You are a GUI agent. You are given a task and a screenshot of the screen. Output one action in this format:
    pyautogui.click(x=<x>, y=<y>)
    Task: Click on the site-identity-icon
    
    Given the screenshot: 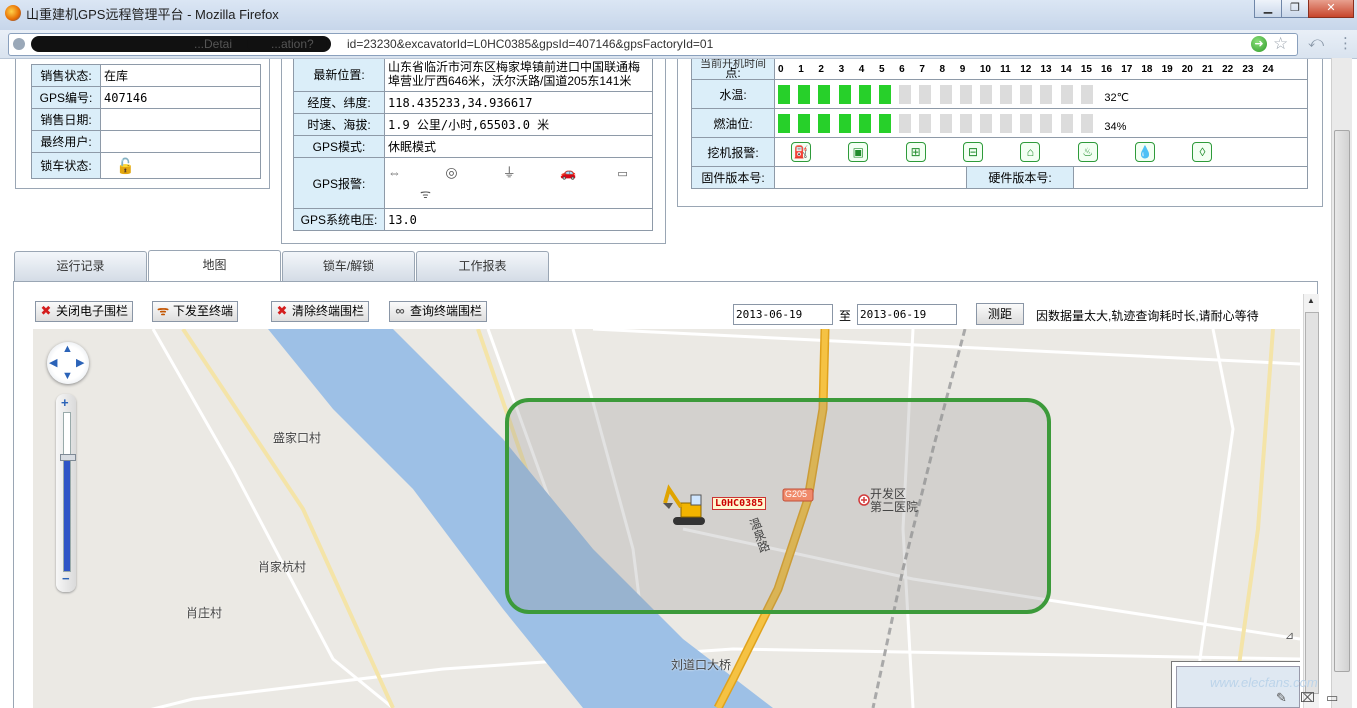 What is the action you would take?
    pyautogui.click(x=19, y=44)
    